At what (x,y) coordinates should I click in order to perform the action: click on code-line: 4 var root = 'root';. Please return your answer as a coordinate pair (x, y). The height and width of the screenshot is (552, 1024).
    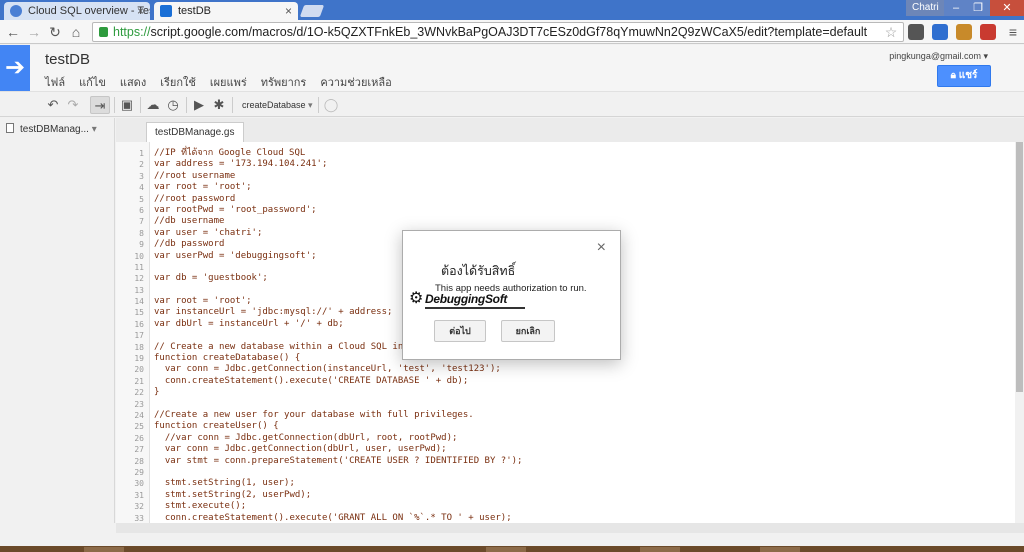
    Looking at the image, I should click on (576, 187).